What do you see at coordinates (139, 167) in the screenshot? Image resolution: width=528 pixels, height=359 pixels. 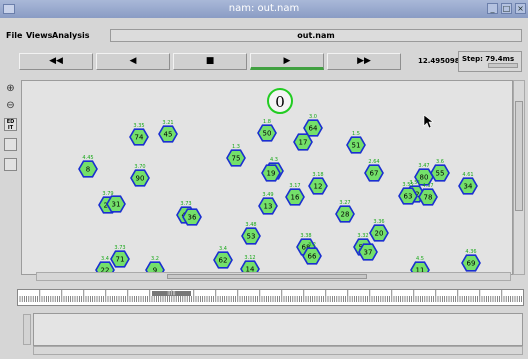 I see `node-timestamp: 3.70` at bounding box center [139, 167].